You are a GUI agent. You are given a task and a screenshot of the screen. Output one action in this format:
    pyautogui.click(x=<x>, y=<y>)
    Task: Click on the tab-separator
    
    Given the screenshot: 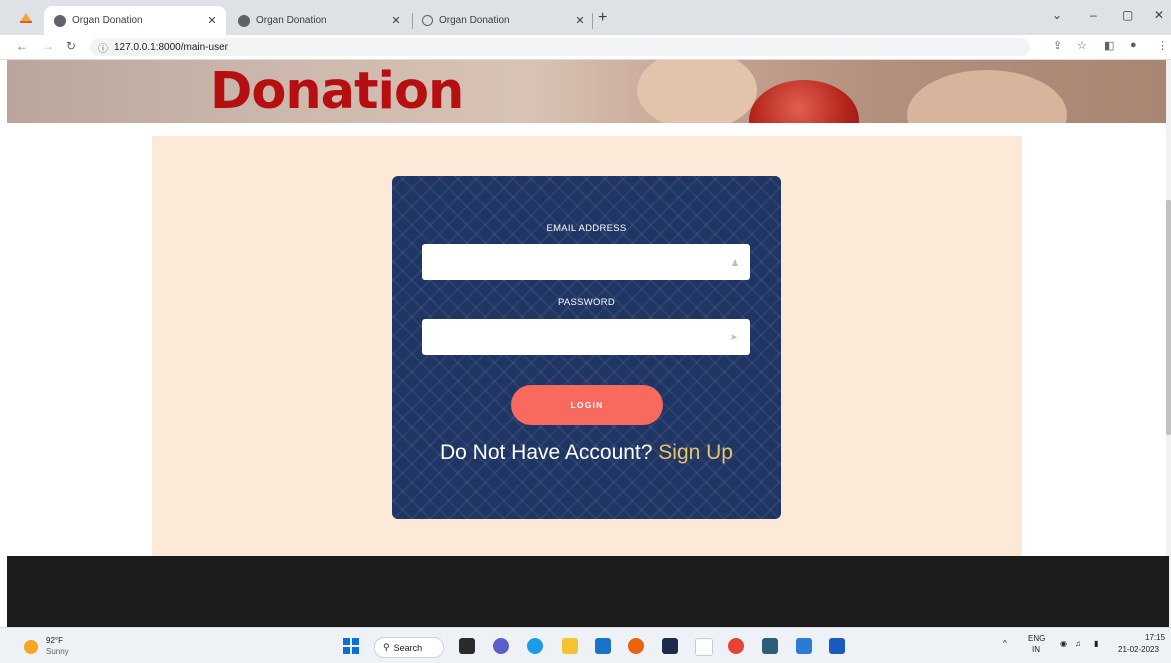 What is the action you would take?
    pyautogui.click(x=592, y=21)
    